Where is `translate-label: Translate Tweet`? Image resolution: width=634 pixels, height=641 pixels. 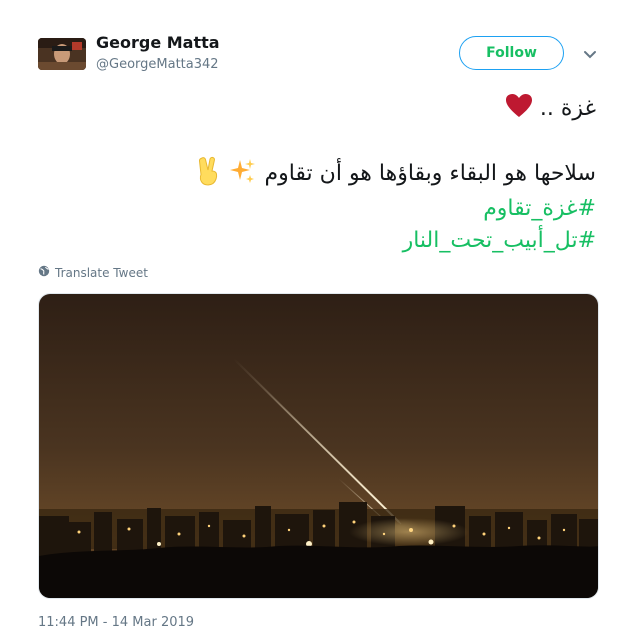
translate-label: Translate Tweet is located at coordinates (101, 272).